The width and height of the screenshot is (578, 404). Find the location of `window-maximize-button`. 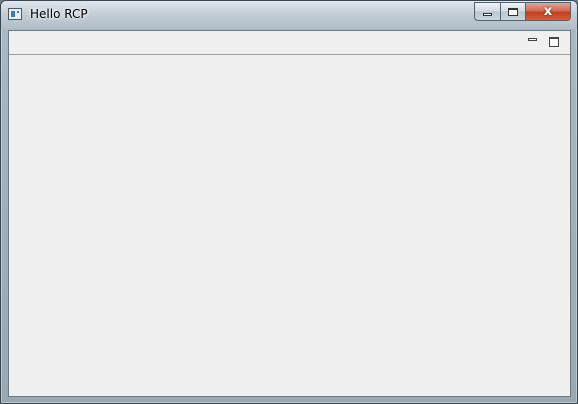

window-maximize-button is located at coordinates (513, 11).